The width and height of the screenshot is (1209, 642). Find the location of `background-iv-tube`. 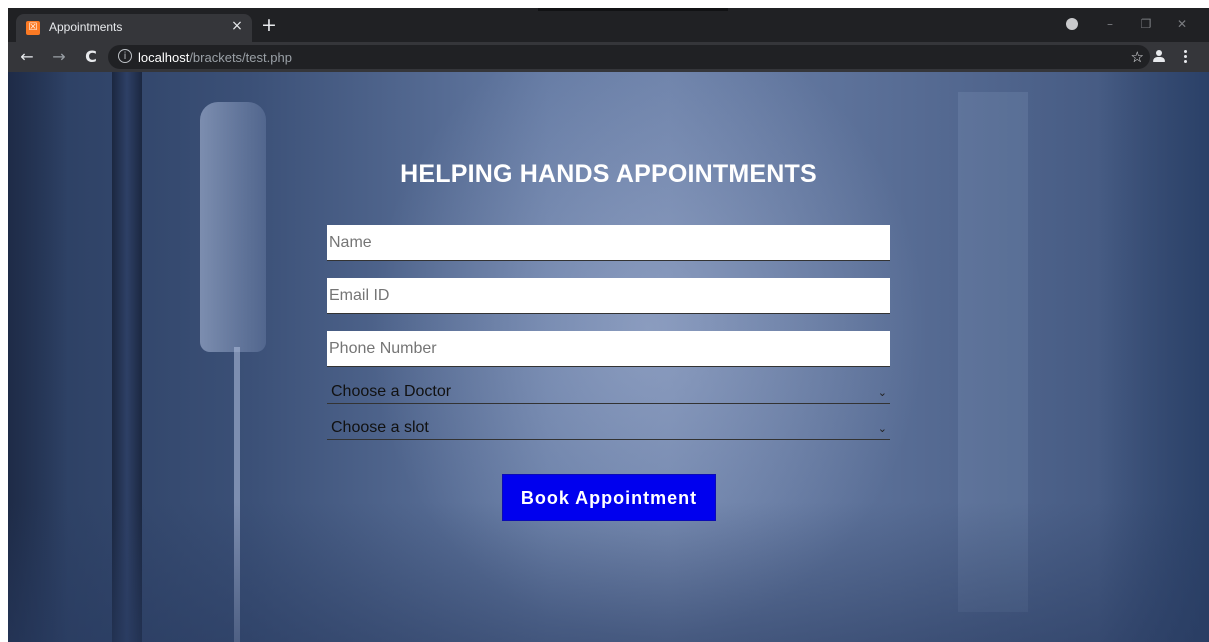

background-iv-tube is located at coordinates (237, 494).